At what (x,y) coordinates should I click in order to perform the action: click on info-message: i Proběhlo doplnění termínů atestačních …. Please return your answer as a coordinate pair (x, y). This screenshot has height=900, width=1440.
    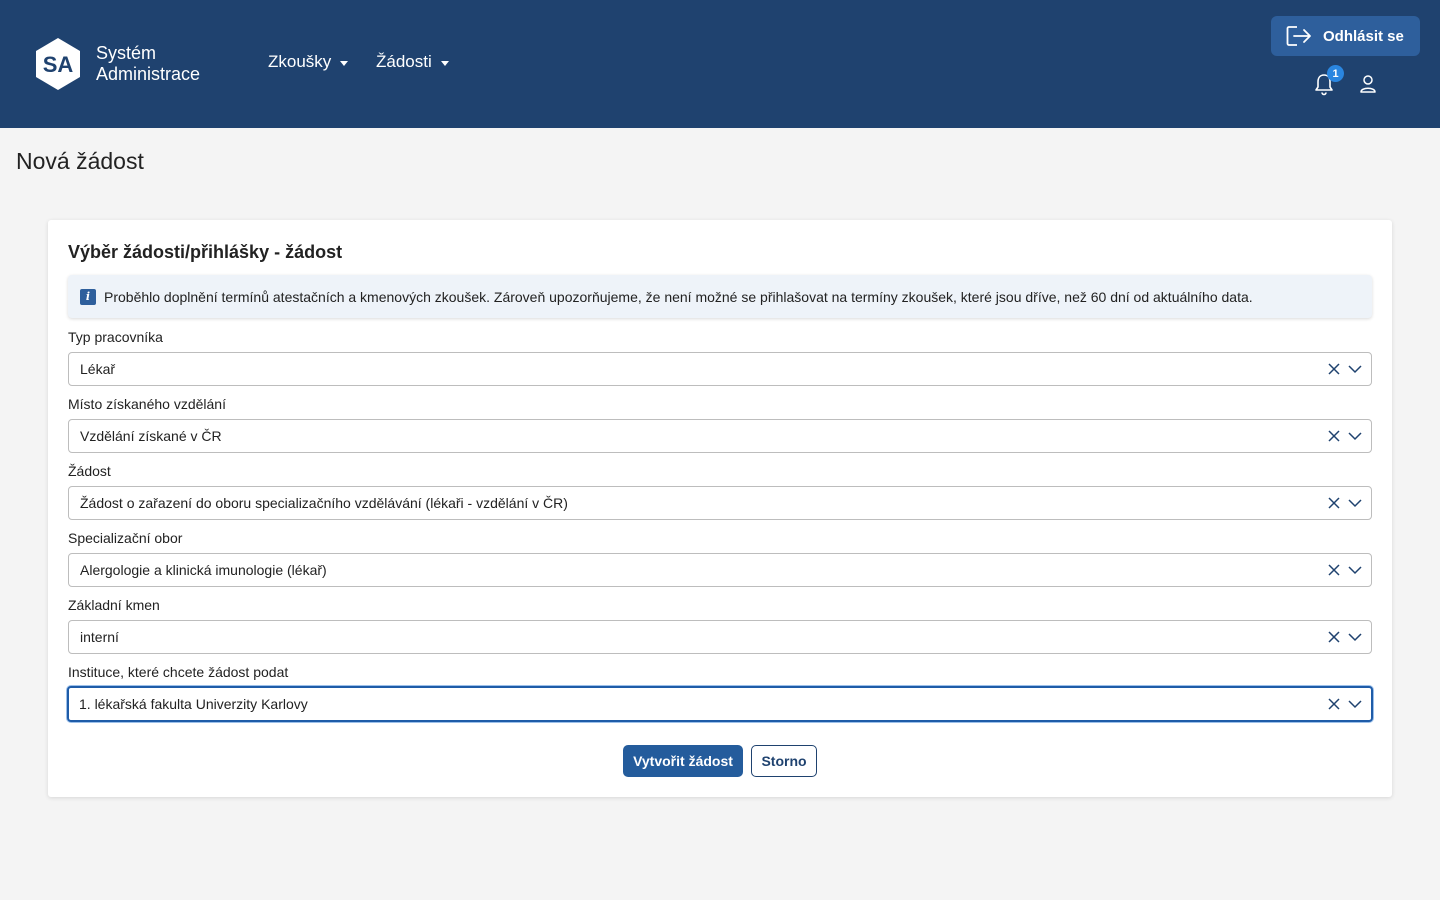
    Looking at the image, I should click on (720, 296).